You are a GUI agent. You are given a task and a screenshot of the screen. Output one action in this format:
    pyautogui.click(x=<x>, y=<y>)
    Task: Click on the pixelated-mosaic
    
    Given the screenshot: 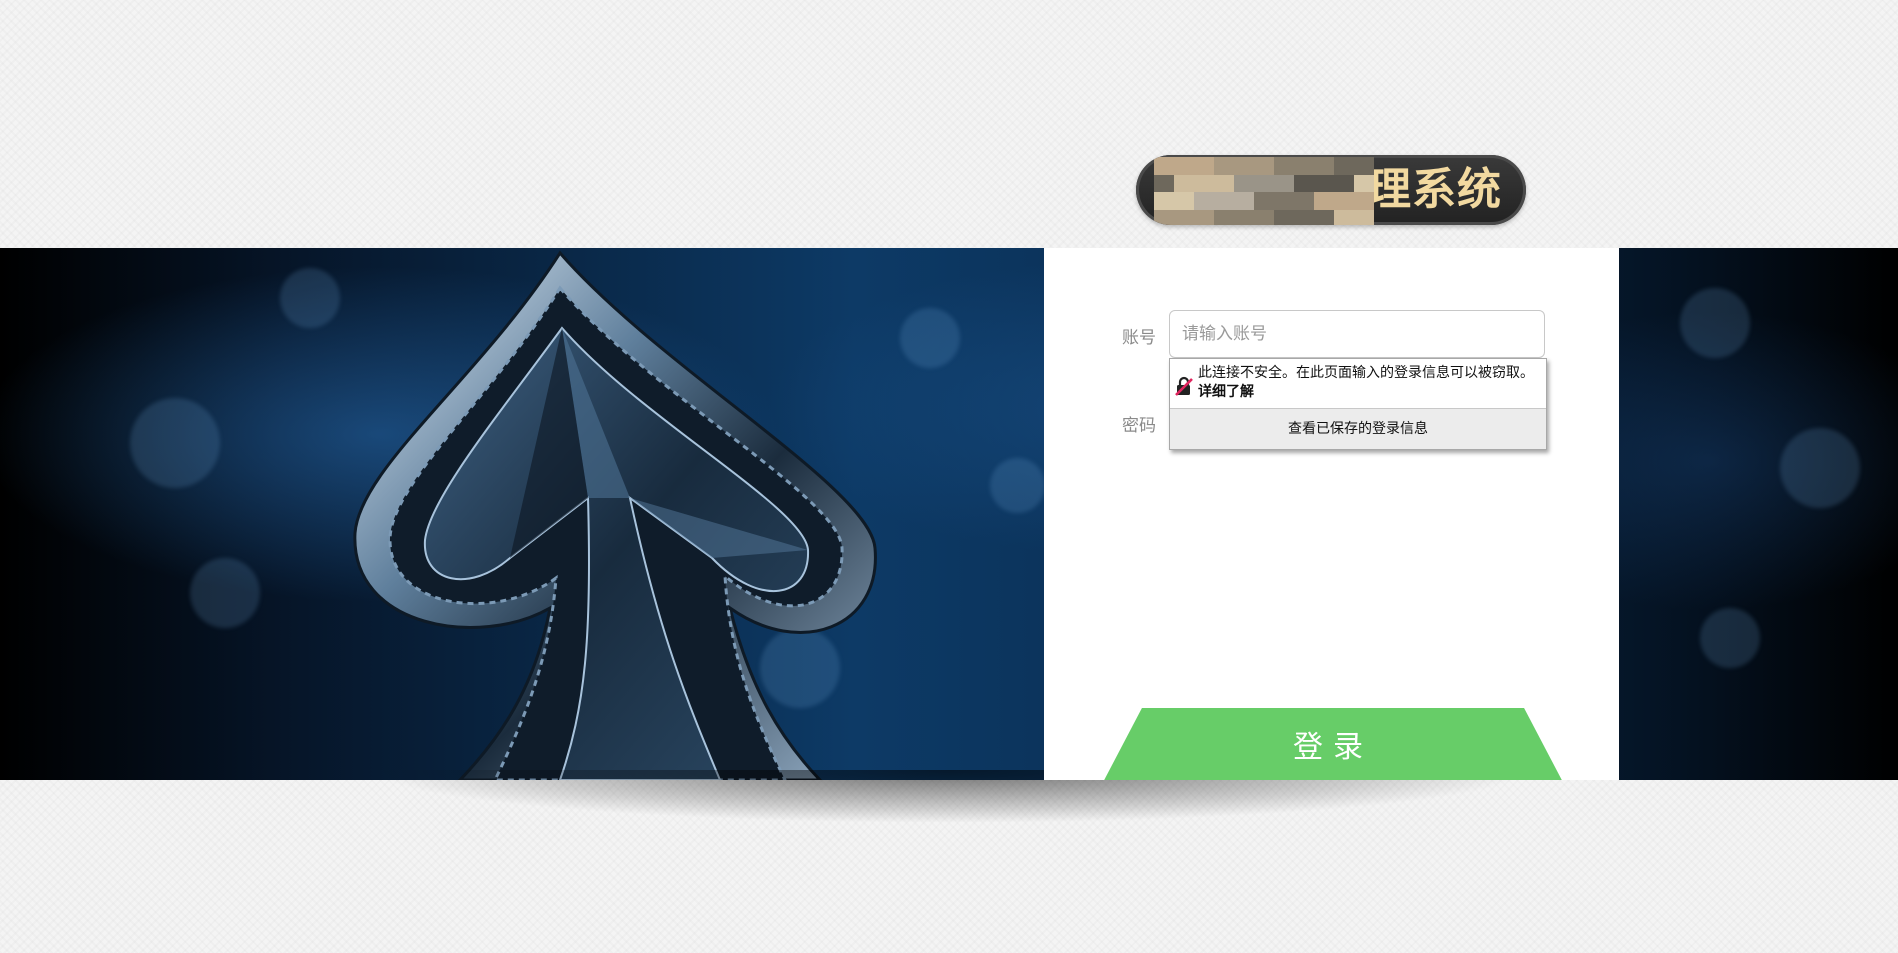 What is the action you would take?
    pyautogui.click(x=1264, y=191)
    